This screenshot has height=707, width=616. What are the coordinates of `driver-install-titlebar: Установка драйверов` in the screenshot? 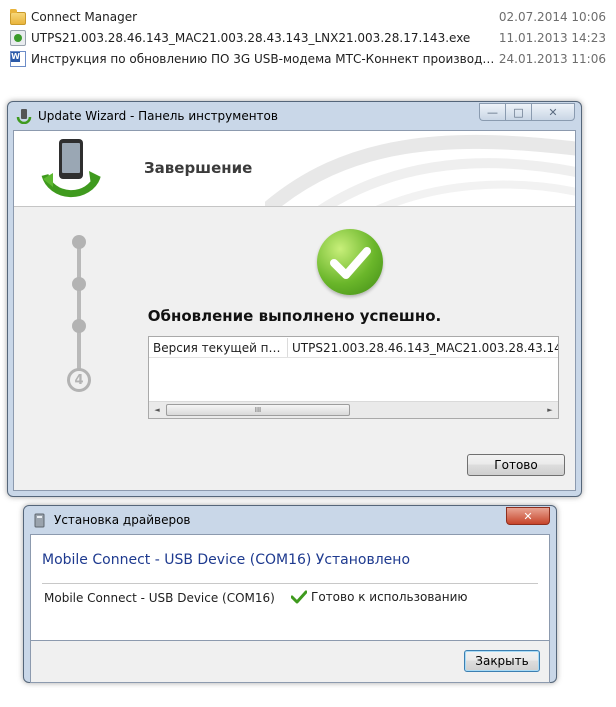 It's located at (290, 520).